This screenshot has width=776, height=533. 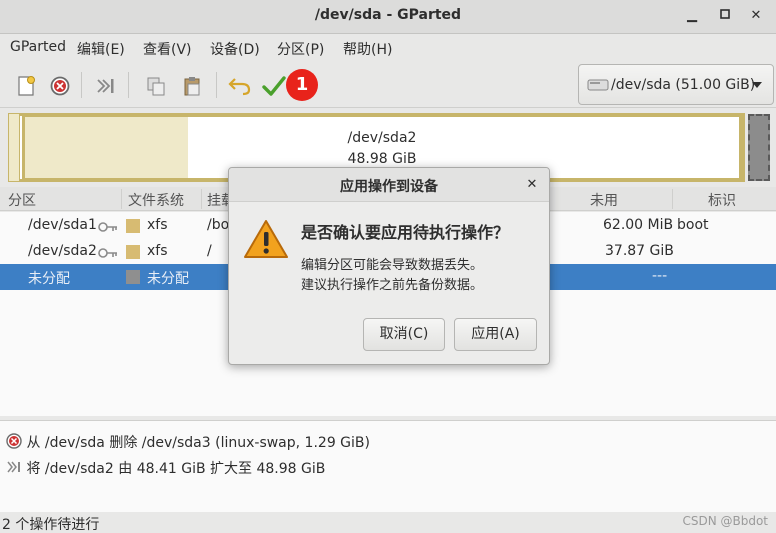 I want to click on dialog-title: 应用操作到设备, so click(x=389, y=187).